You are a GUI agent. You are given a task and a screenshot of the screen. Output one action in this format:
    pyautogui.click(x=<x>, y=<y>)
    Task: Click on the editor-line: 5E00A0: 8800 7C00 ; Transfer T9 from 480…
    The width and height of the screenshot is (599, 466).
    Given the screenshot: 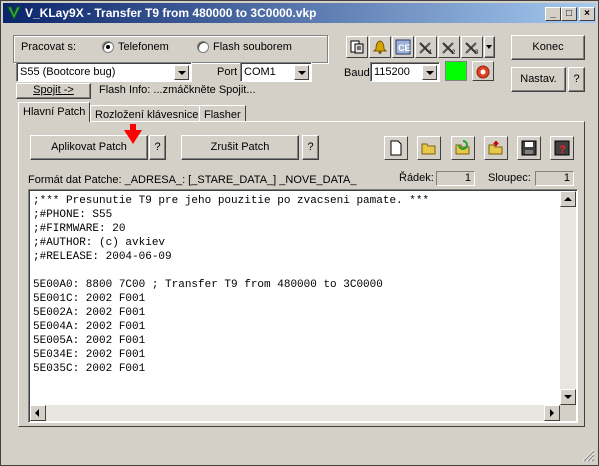 What is the action you would take?
    pyautogui.click(x=208, y=285)
    